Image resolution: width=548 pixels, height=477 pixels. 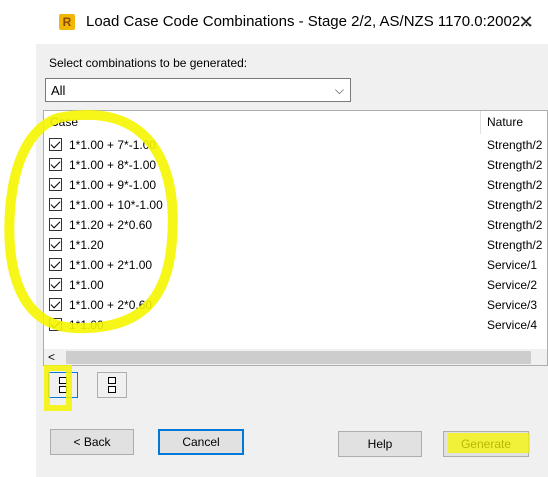 What do you see at coordinates (18, 238) in the screenshot?
I see `background-strip` at bounding box center [18, 238].